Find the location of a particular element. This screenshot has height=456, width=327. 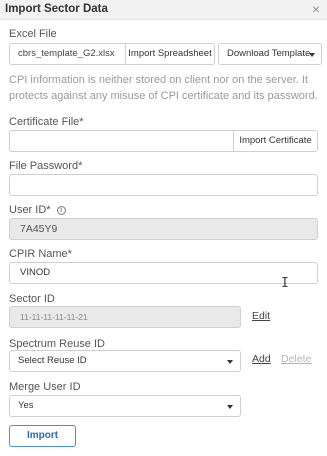

sector-id-field: 11-11-11-11-11-21 is located at coordinates (125, 317).